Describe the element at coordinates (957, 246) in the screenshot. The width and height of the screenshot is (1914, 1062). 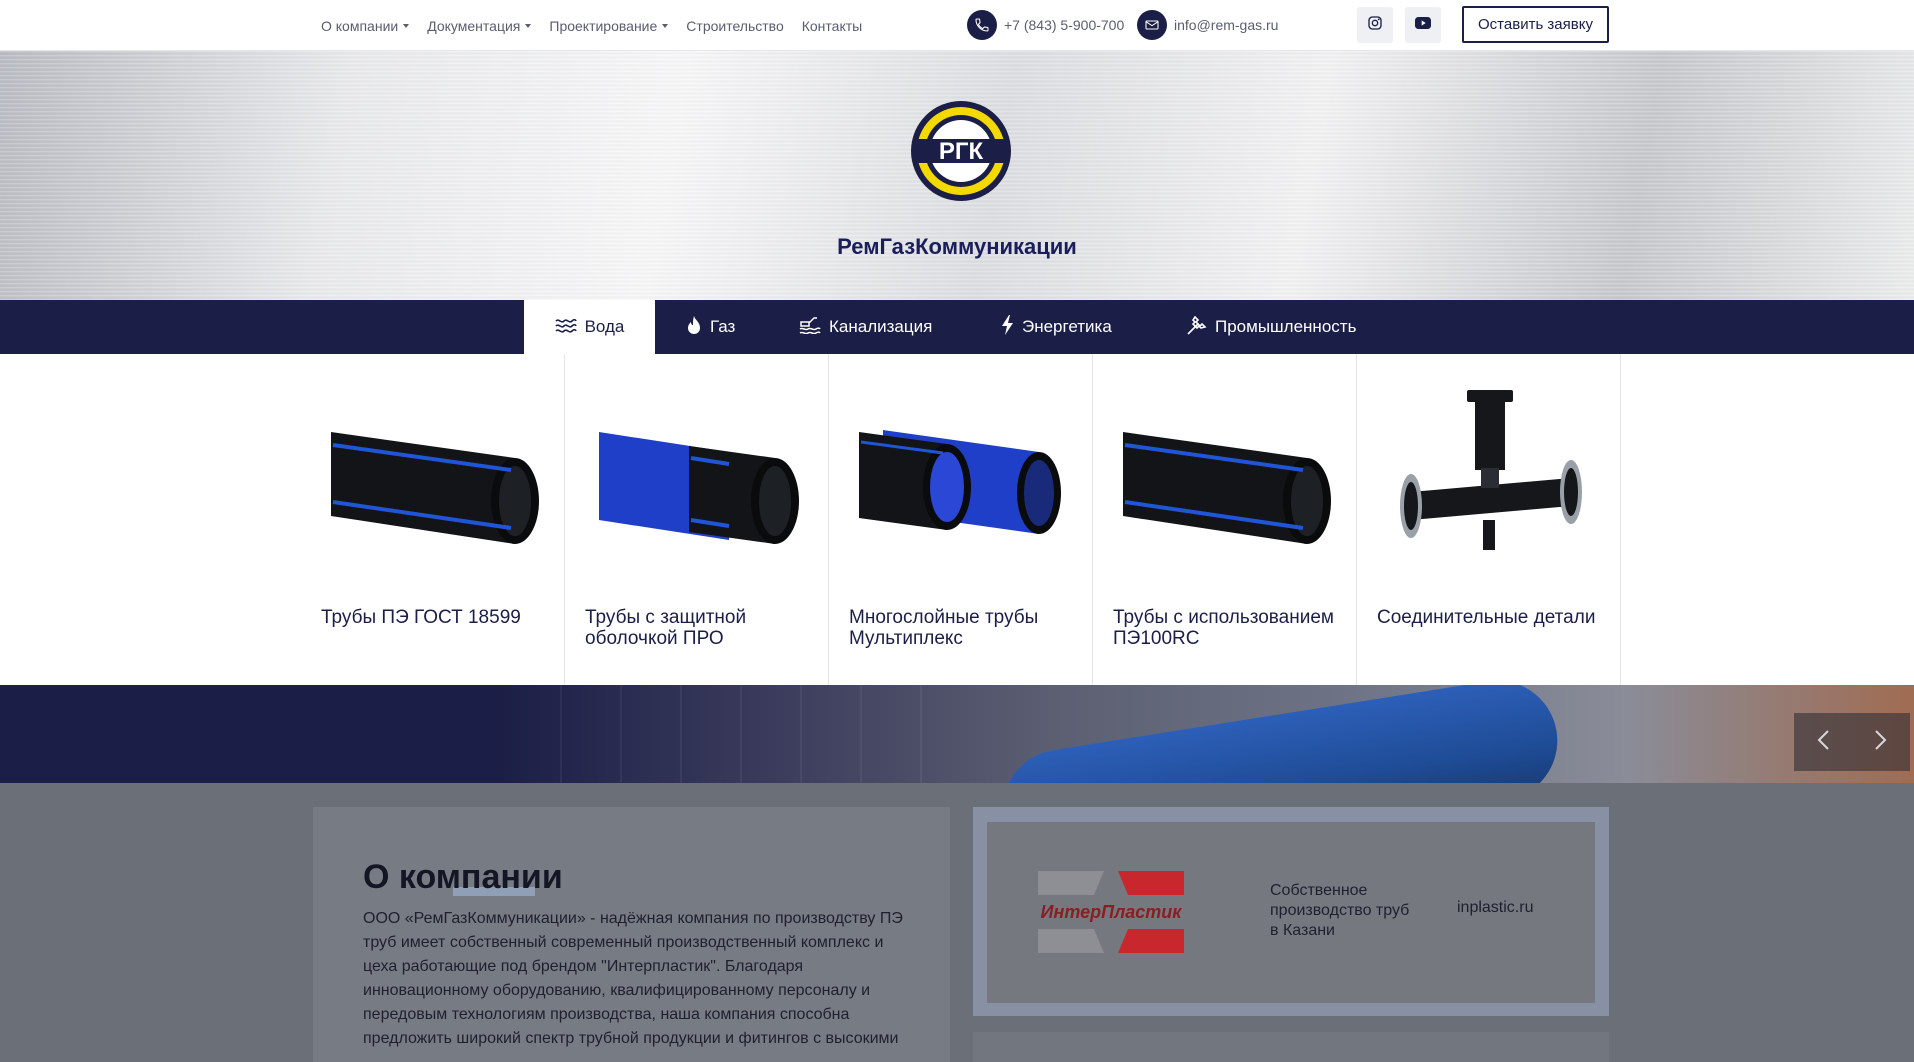
I see `brand-name: РемГазКоммуникации` at that location.